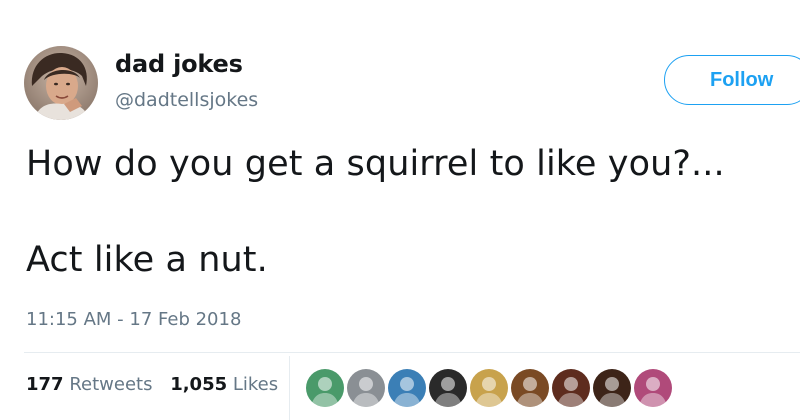  I want to click on engagement-stats: 177 Retweets 1,055 Likes, so click(152, 384).